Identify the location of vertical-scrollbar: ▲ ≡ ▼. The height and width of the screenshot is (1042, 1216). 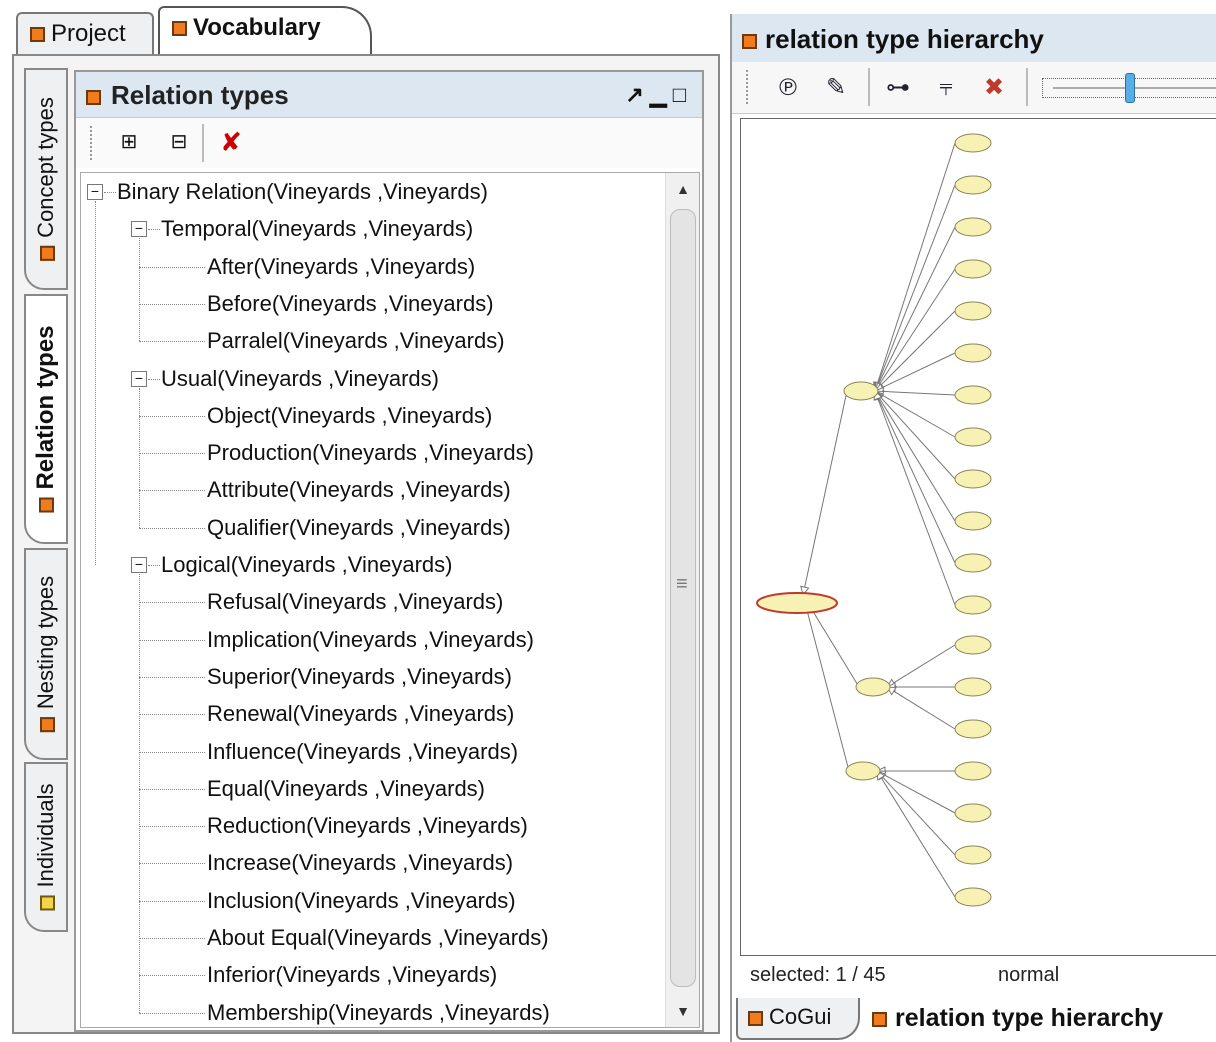
(682, 600).